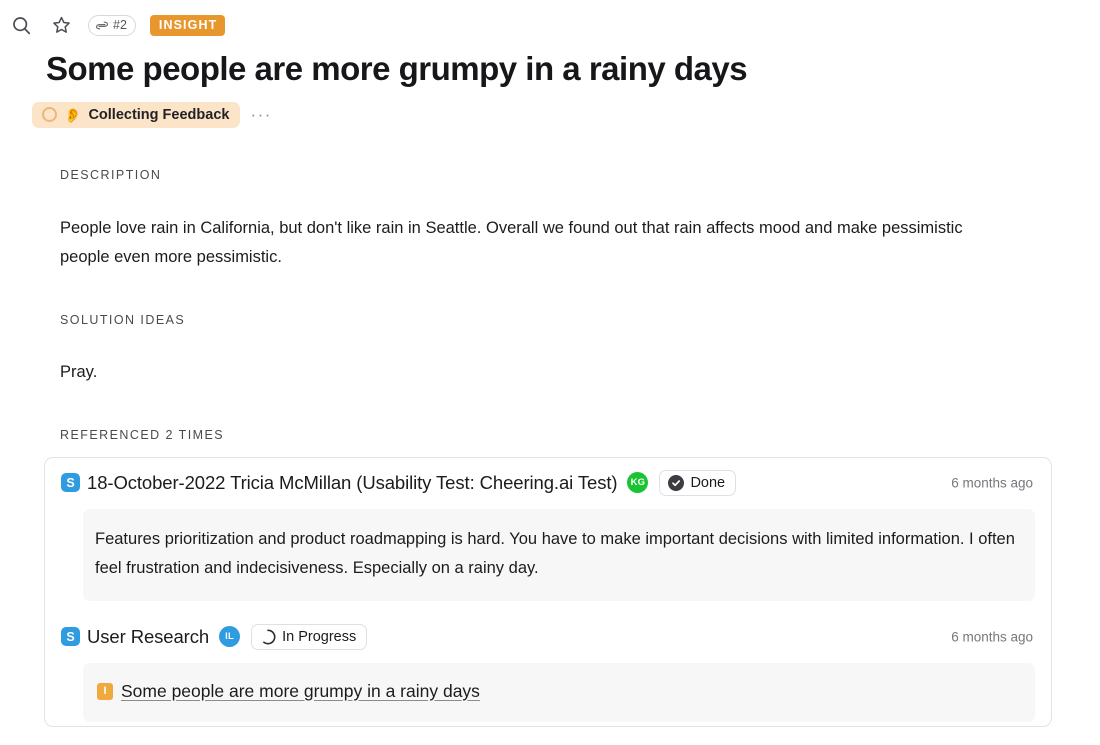 The width and height of the screenshot is (1100, 745). What do you see at coordinates (319, 636) in the screenshot?
I see `status-label: In Progress` at bounding box center [319, 636].